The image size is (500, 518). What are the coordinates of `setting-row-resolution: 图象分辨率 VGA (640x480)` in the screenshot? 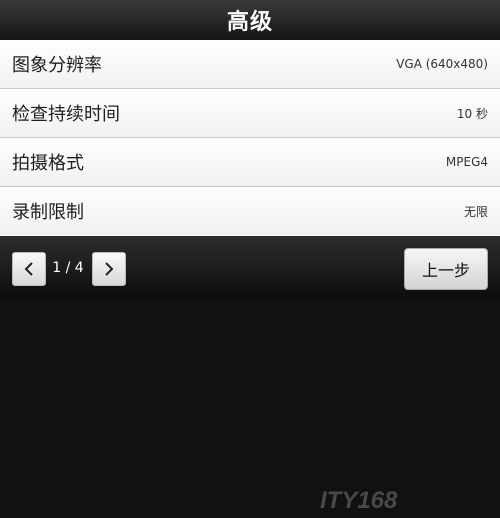 It's located at (250, 64).